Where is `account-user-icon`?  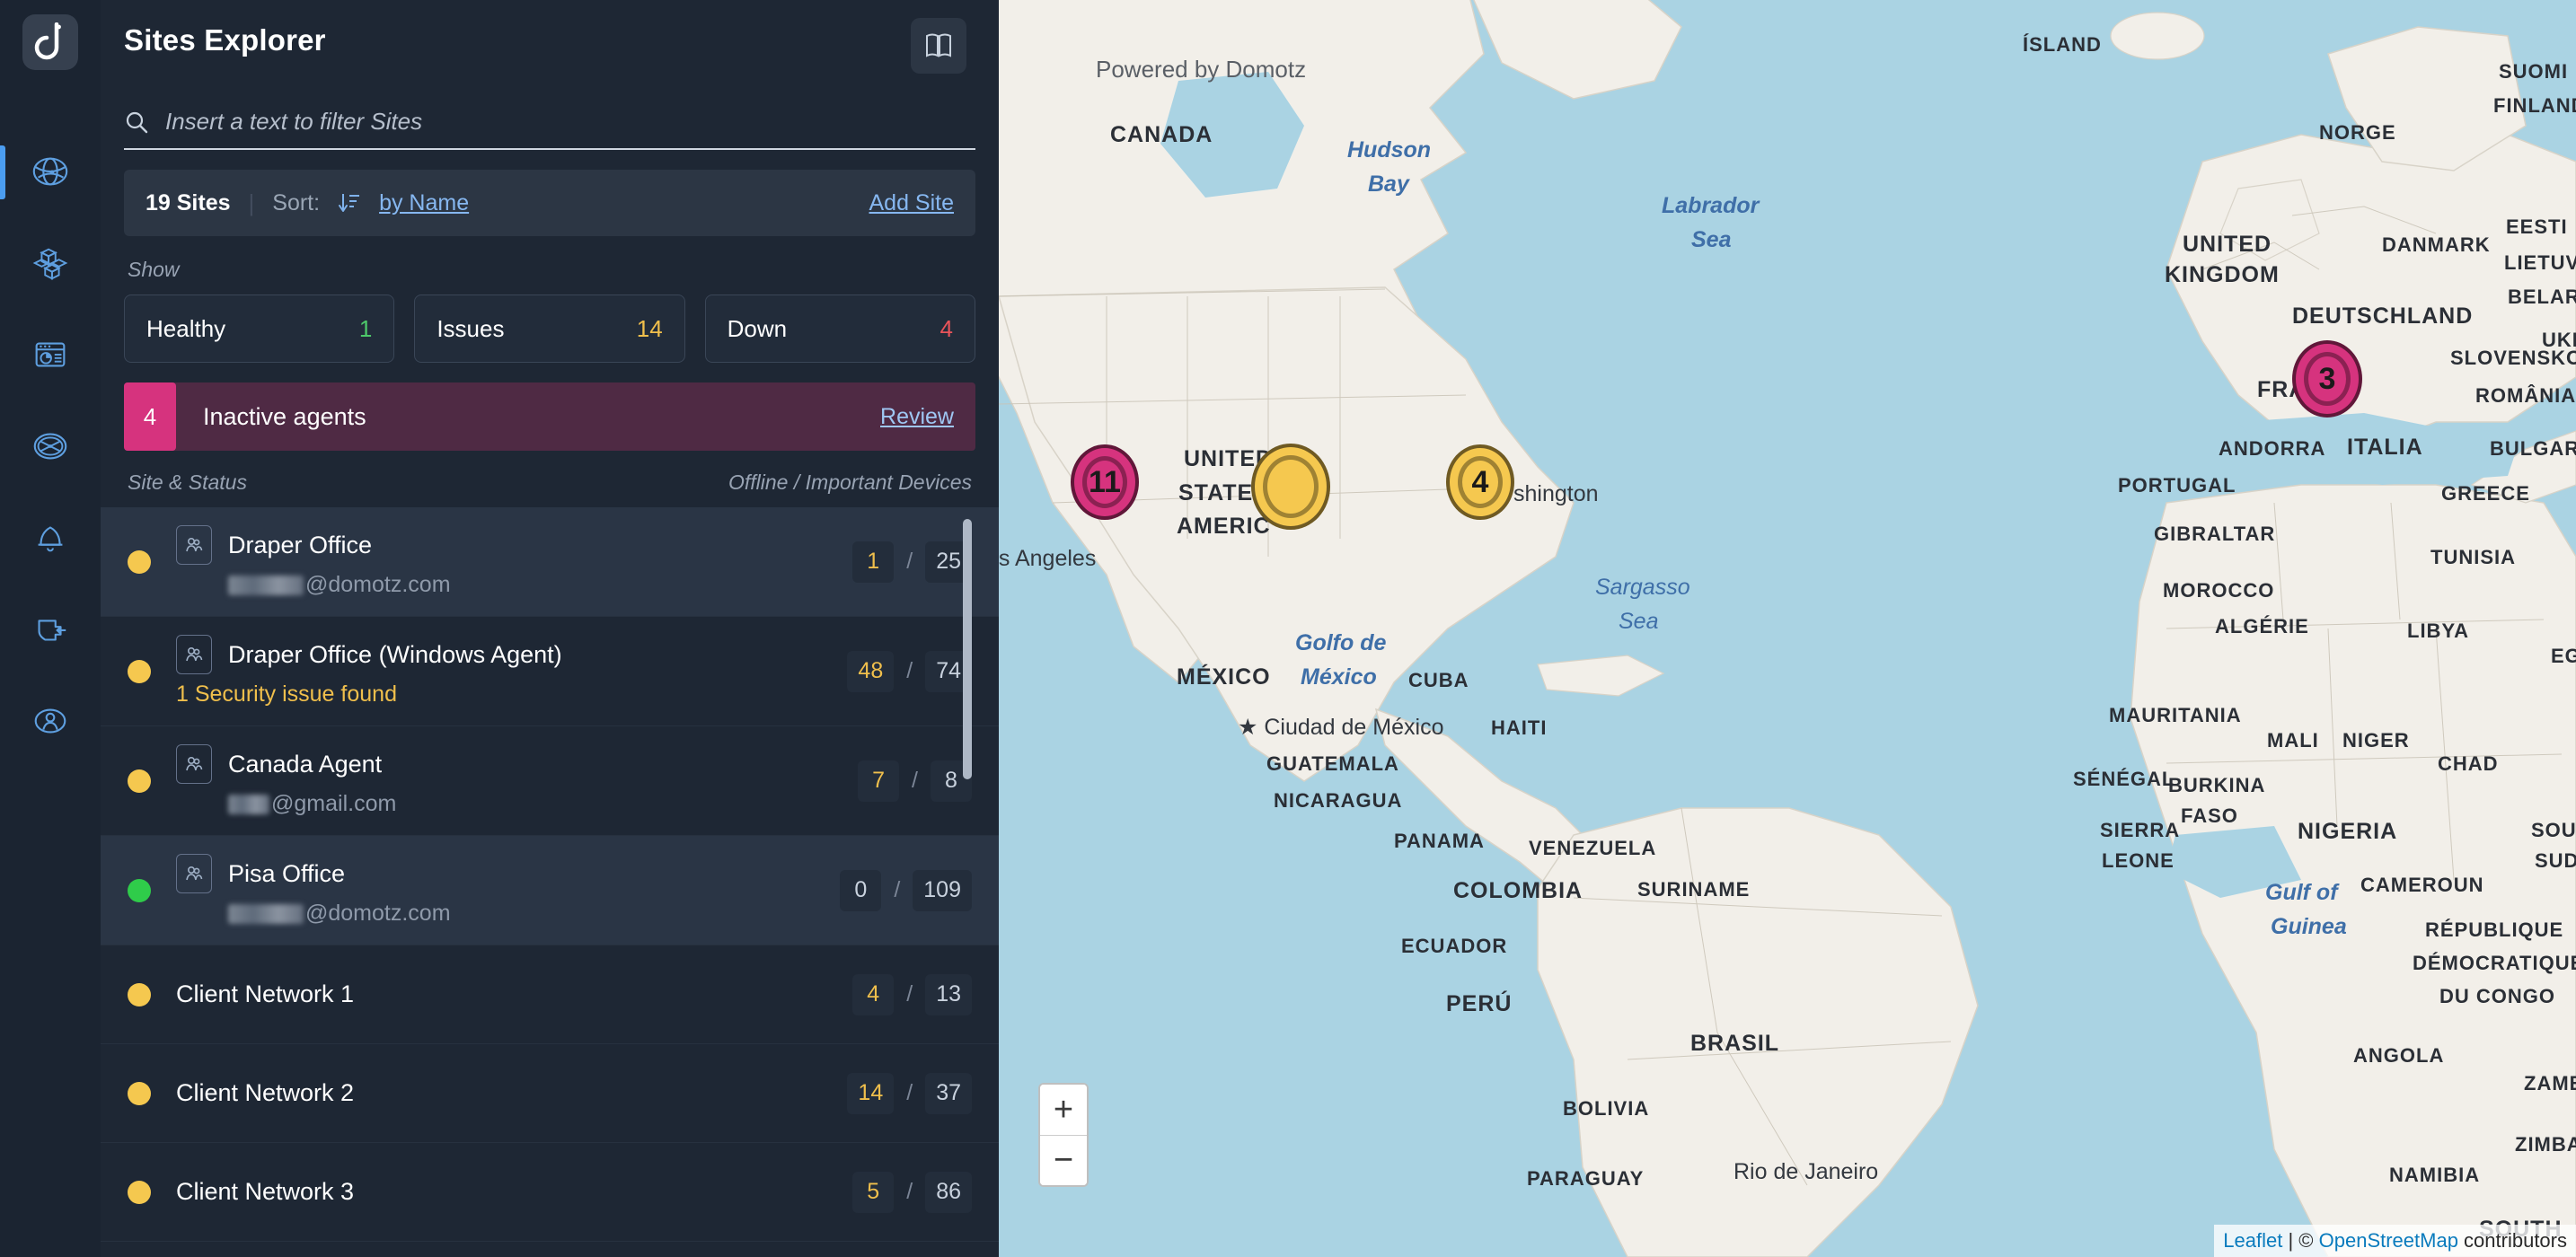 account-user-icon is located at coordinates (50, 721).